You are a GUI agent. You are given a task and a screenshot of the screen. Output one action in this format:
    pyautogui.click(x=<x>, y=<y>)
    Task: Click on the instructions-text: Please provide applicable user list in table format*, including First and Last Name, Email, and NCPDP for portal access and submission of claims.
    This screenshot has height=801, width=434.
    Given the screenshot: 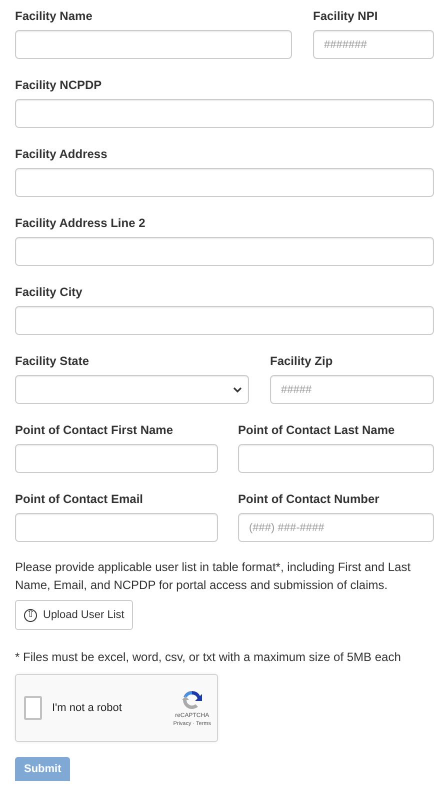 What is the action you would take?
    pyautogui.click(x=213, y=576)
    